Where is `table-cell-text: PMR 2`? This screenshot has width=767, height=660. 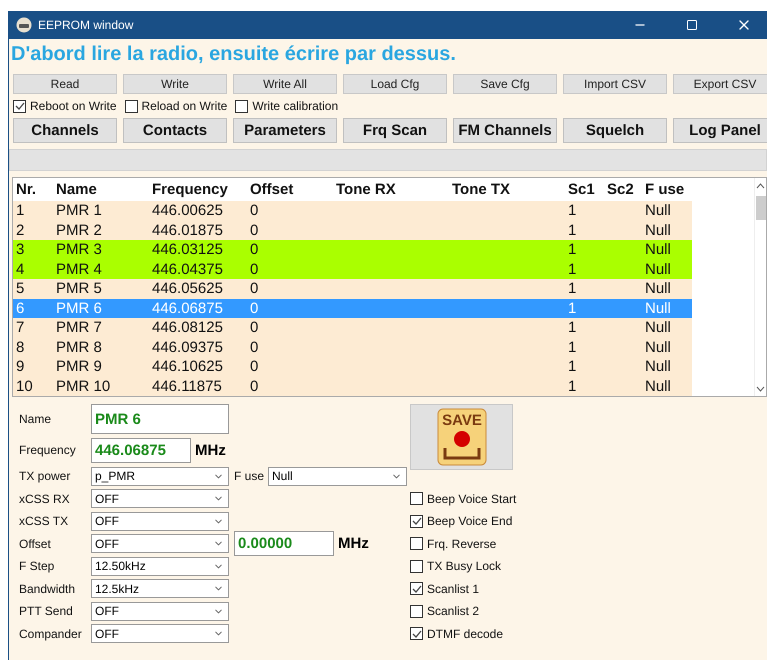
table-cell-text: PMR 2 is located at coordinates (79, 230).